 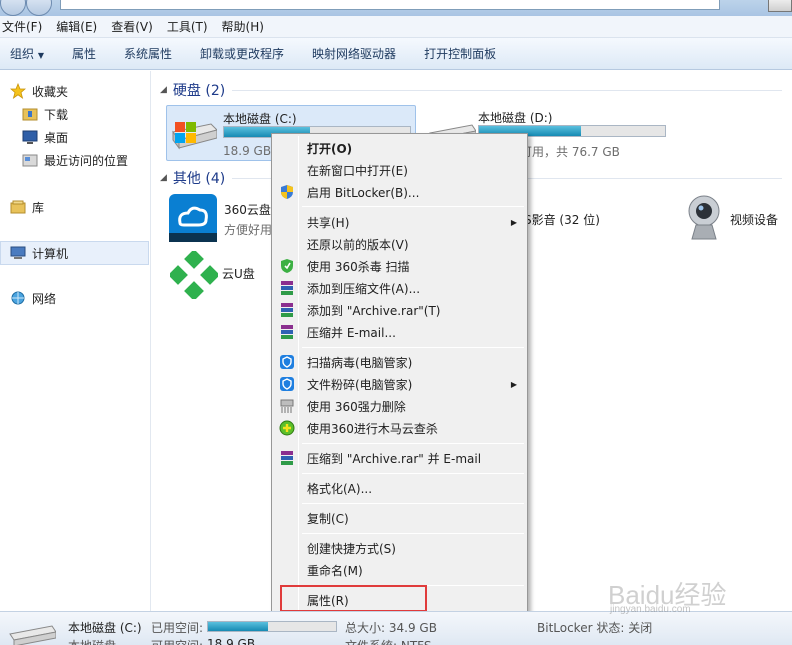 I want to click on menu-item-compress-rar-email: 压缩到 "Archive.rar" 并 E-mail, so click(x=399, y=458).